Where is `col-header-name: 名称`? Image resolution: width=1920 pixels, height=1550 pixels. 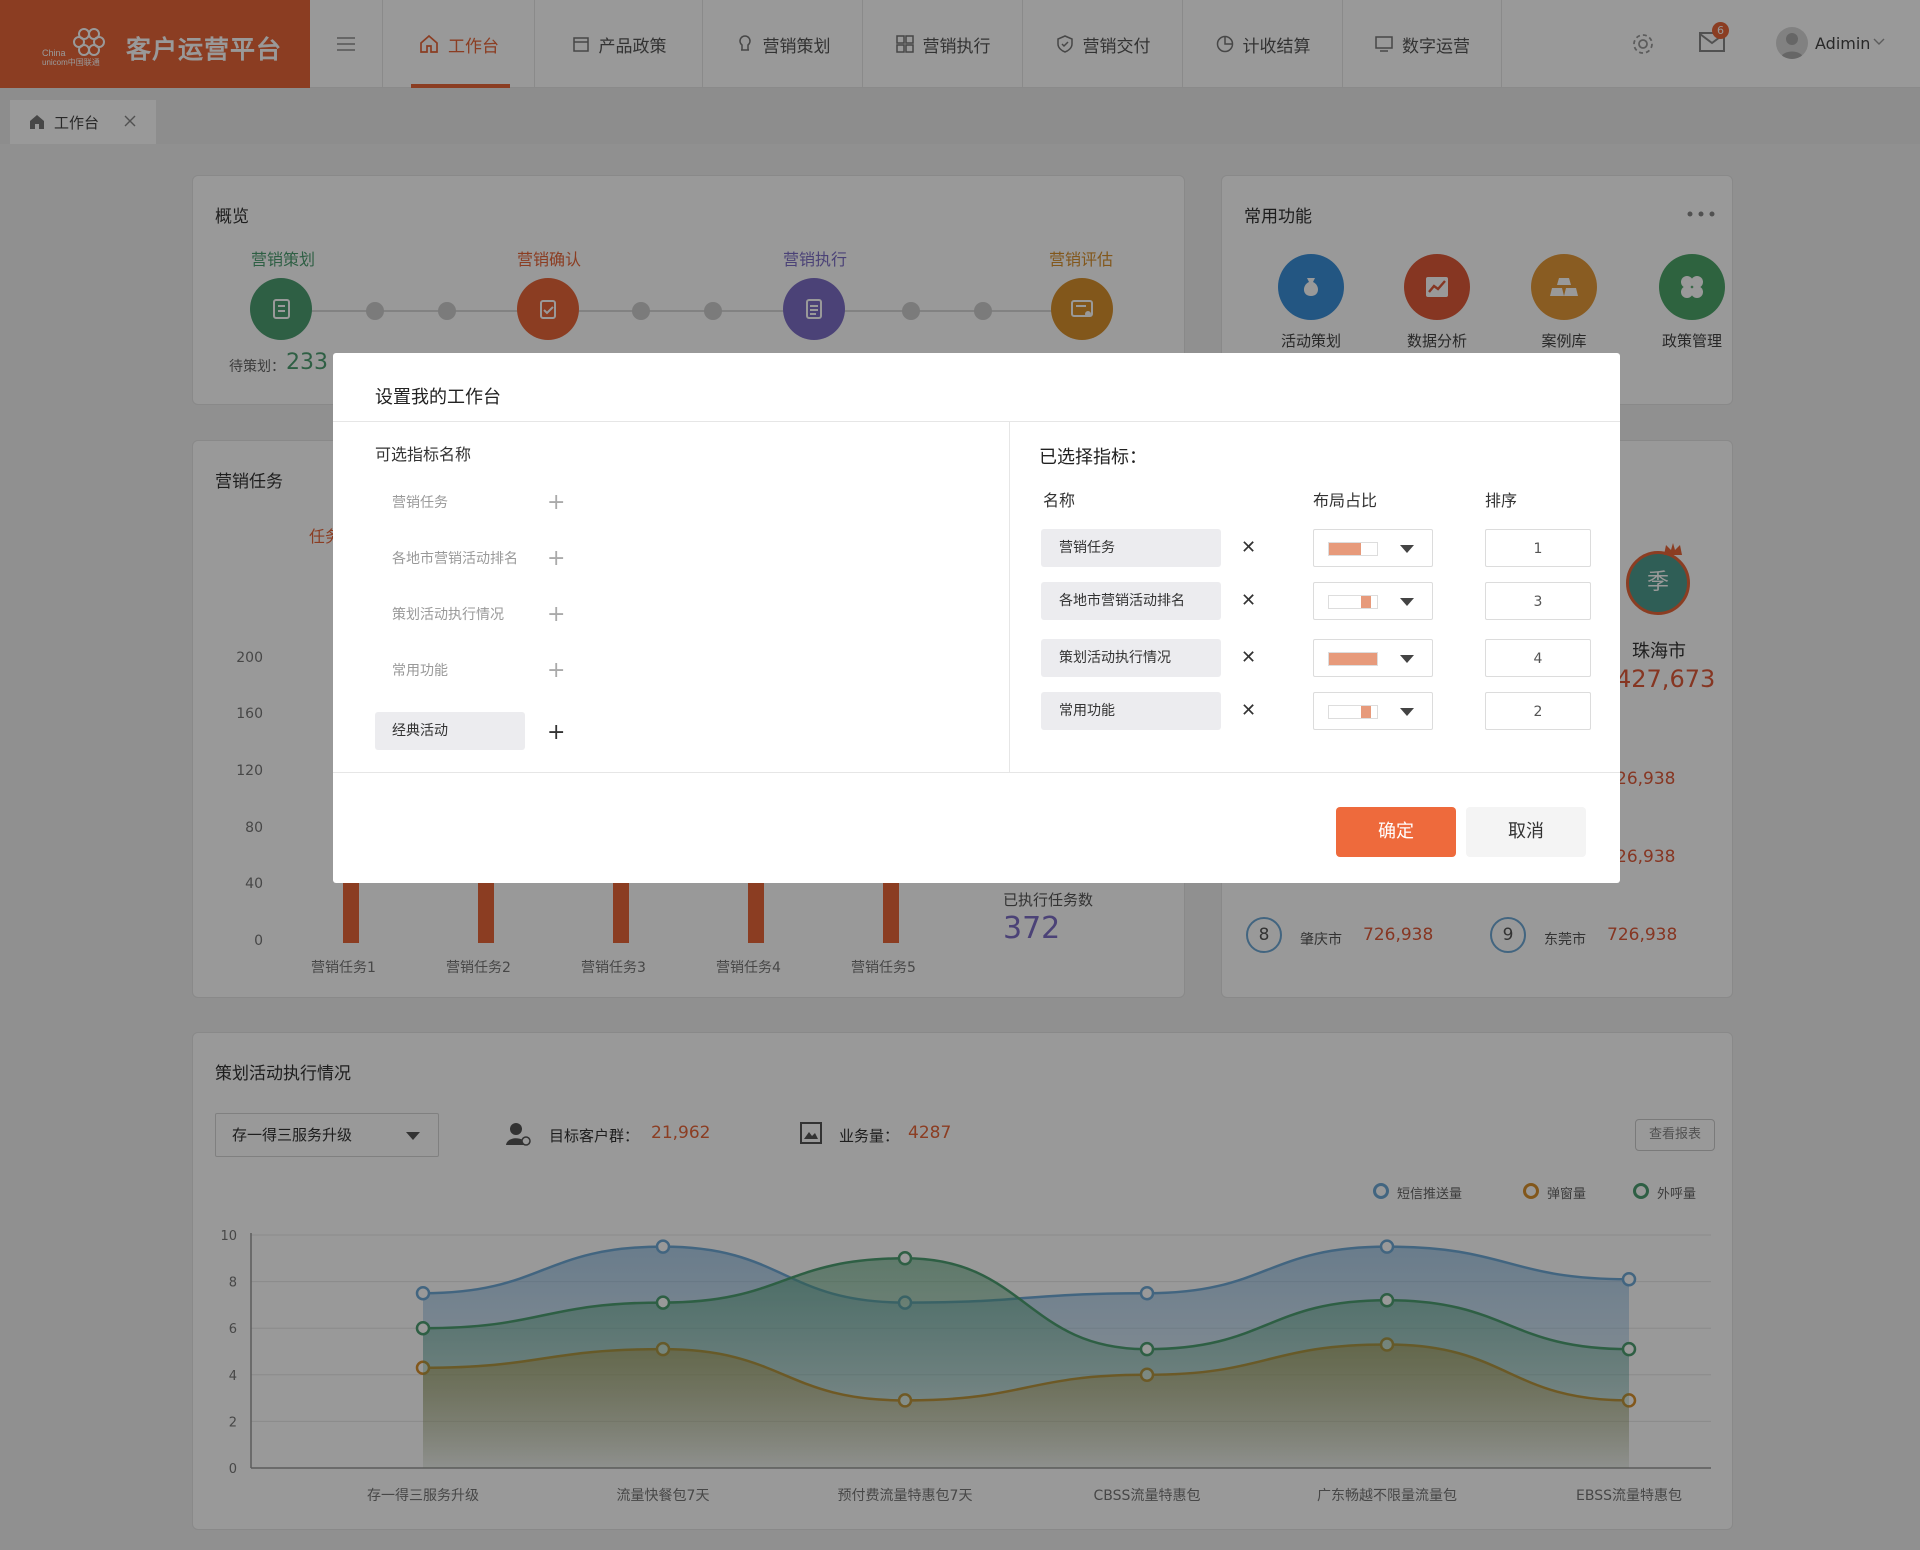 col-header-name: 名称 is located at coordinates (1059, 500).